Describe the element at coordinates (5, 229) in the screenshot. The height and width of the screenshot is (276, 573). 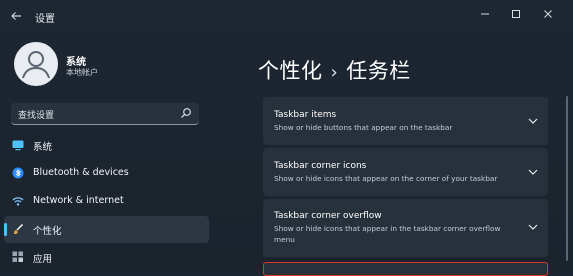
I see `selection-indicator` at that location.